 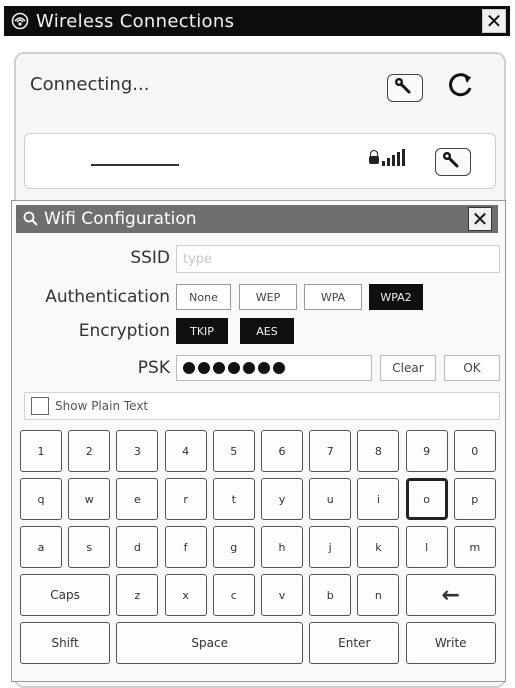 I want to click on key-f: f, so click(x=185, y=547).